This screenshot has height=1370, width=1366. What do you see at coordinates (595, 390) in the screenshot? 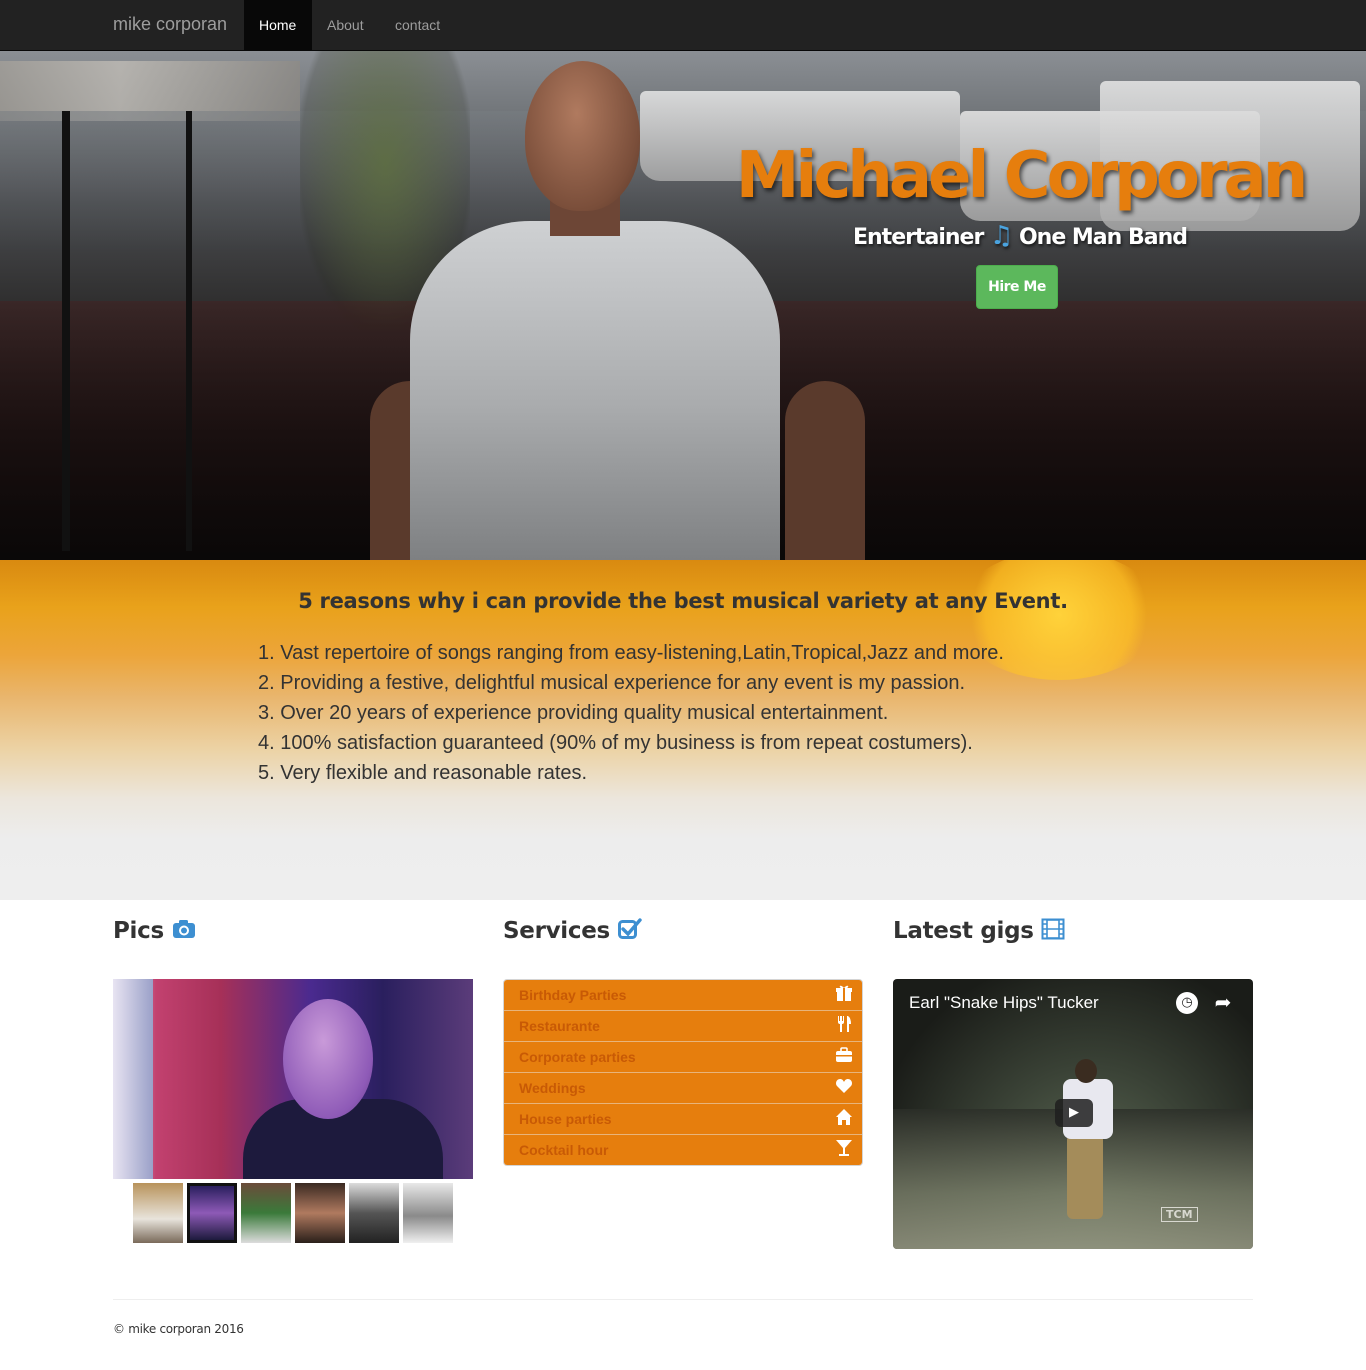
I see `person-shirt` at bounding box center [595, 390].